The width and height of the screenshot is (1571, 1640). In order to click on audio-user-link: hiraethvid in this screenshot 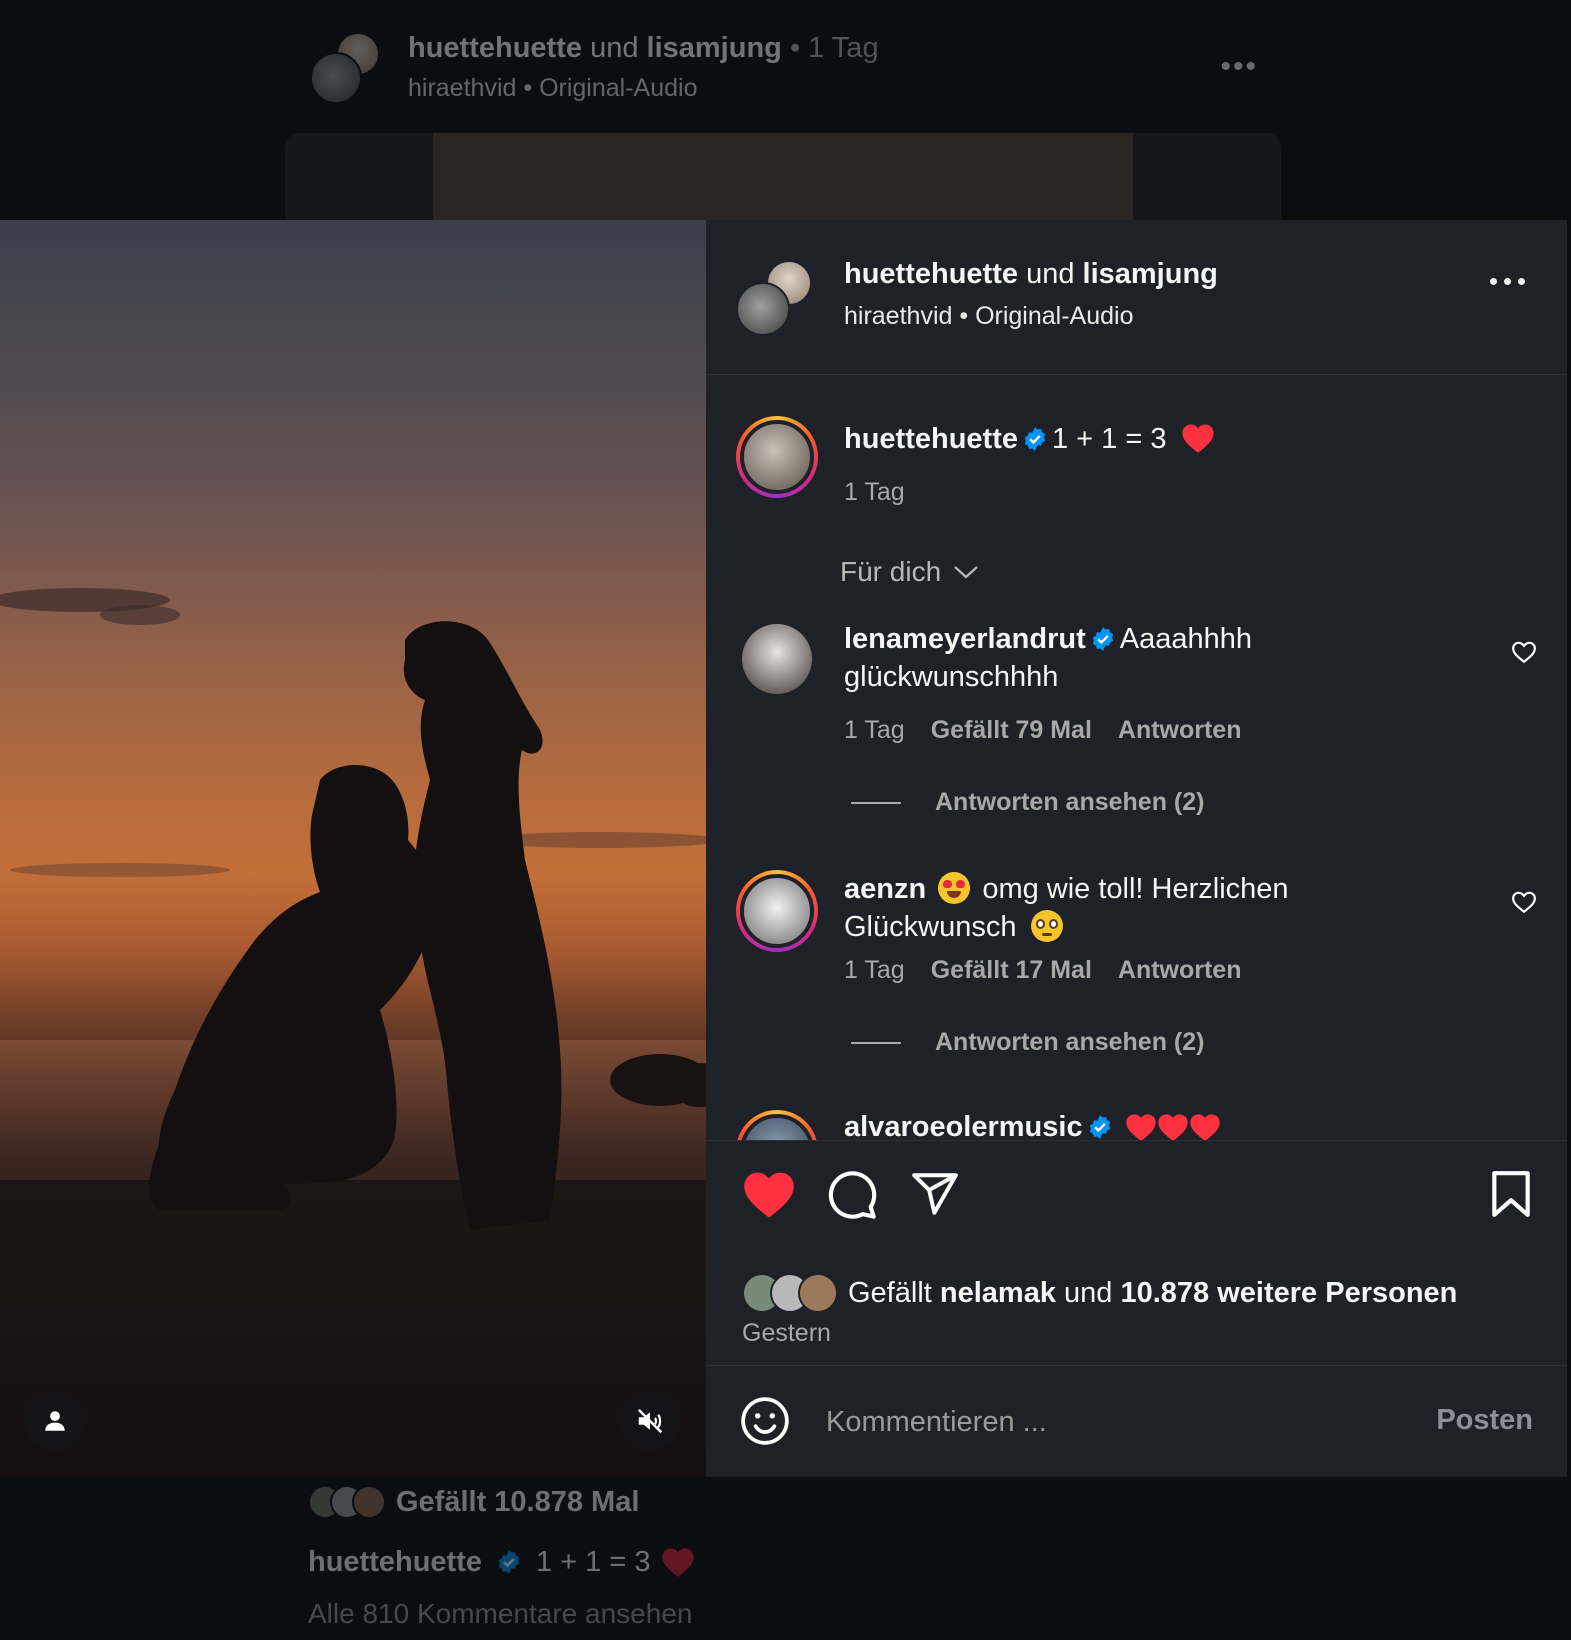, I will do `click(898, 316)`.